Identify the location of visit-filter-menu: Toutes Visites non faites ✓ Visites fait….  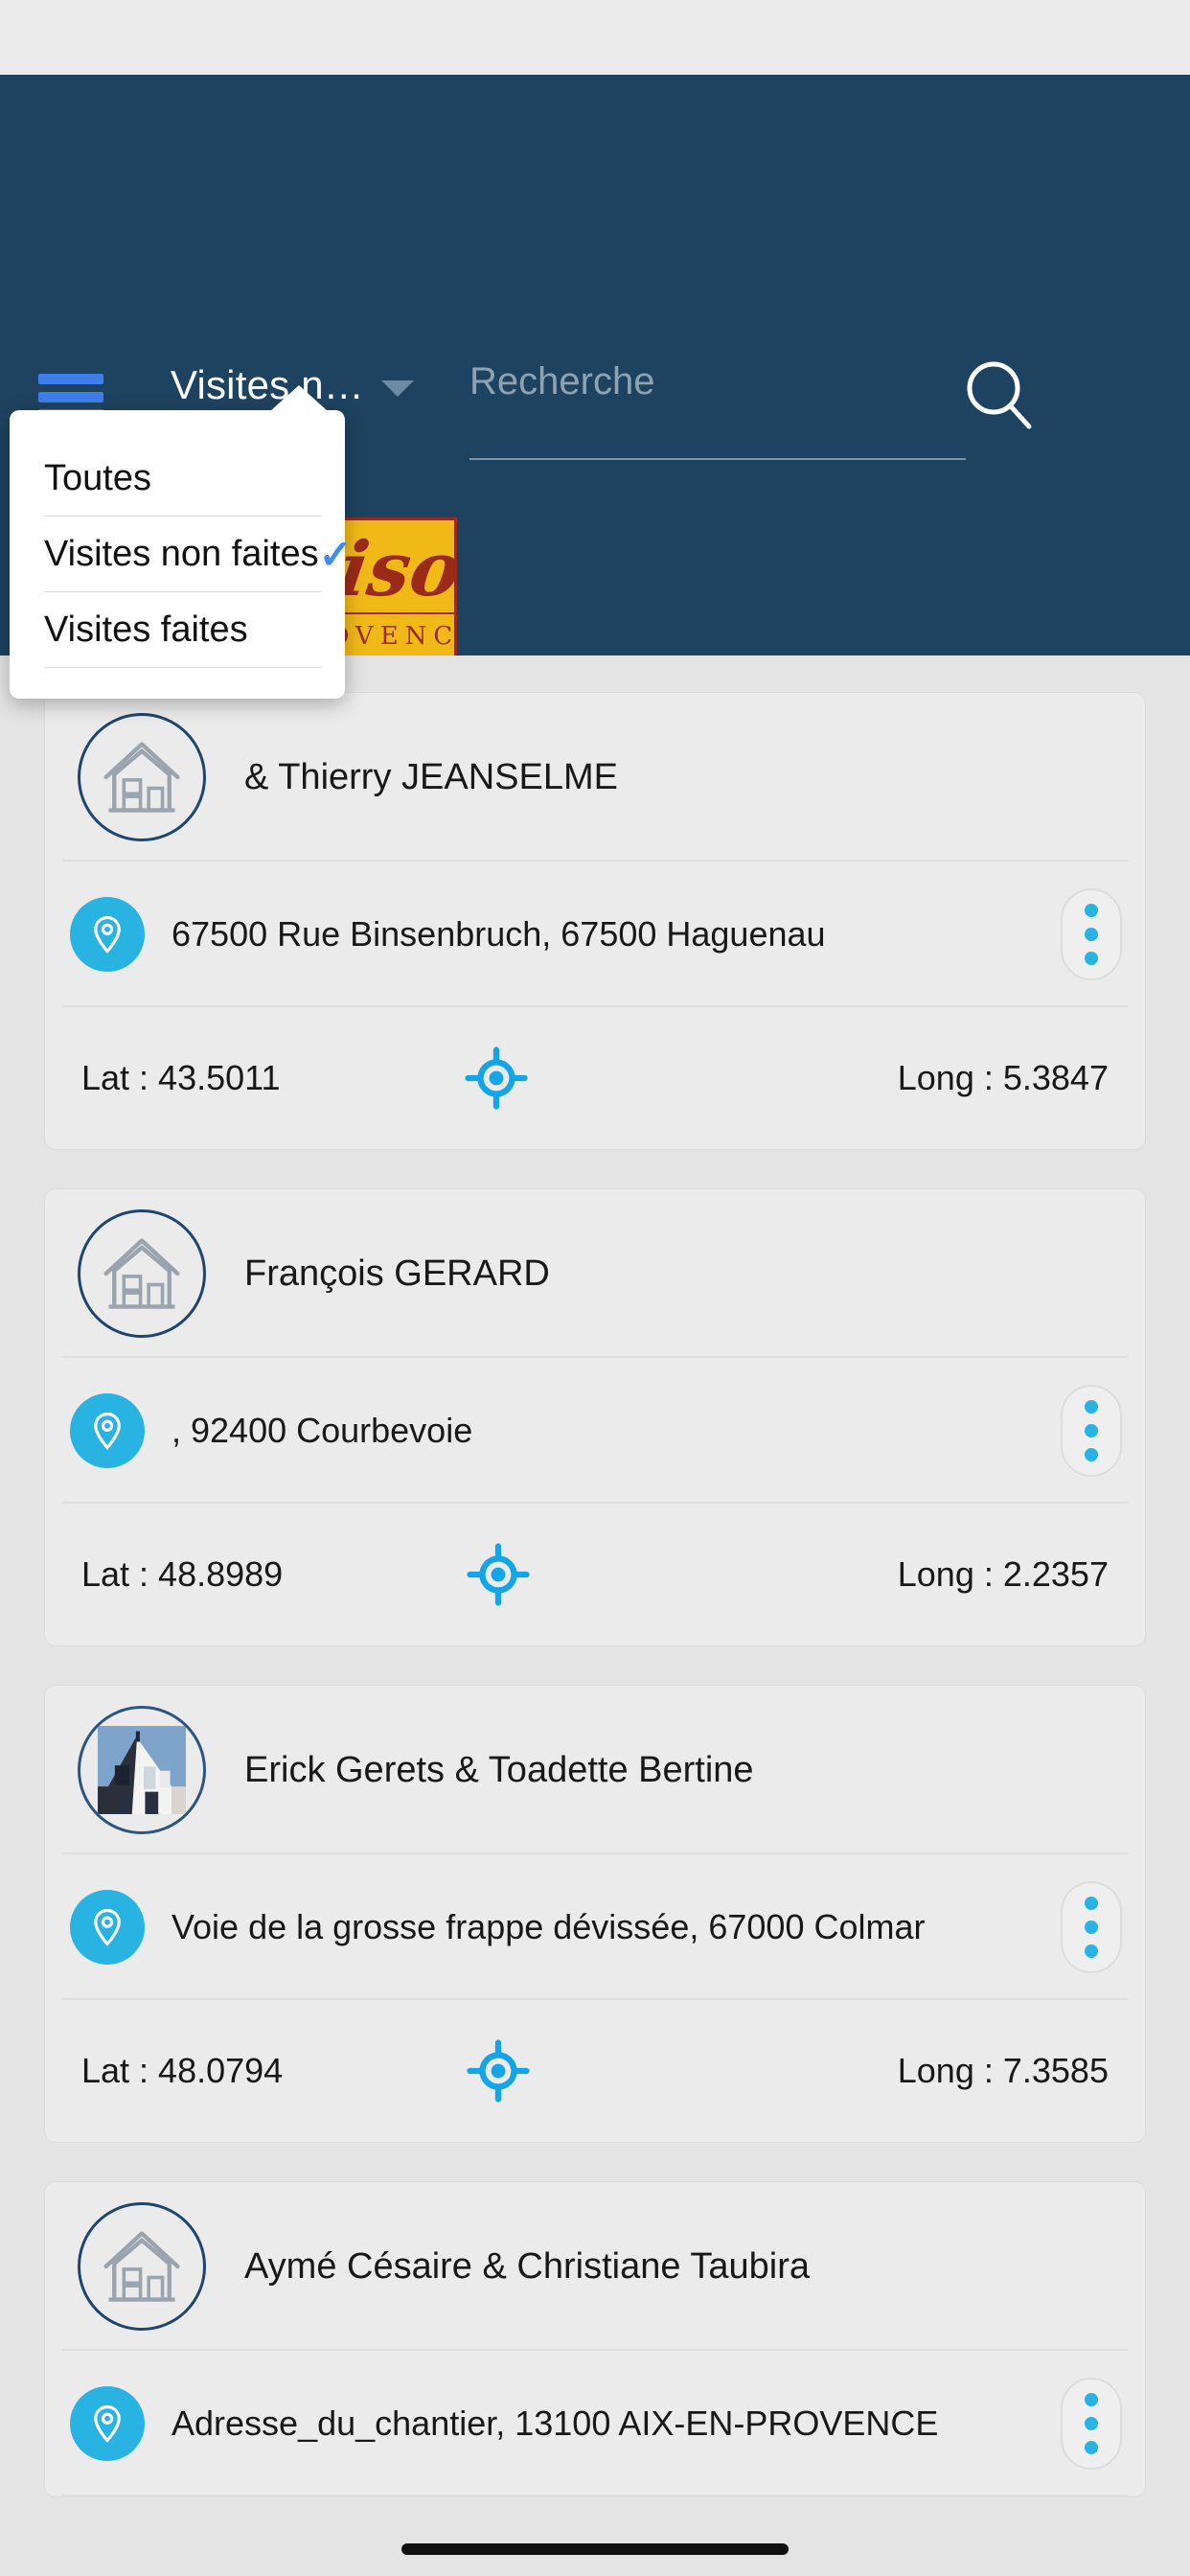
(182, 542).